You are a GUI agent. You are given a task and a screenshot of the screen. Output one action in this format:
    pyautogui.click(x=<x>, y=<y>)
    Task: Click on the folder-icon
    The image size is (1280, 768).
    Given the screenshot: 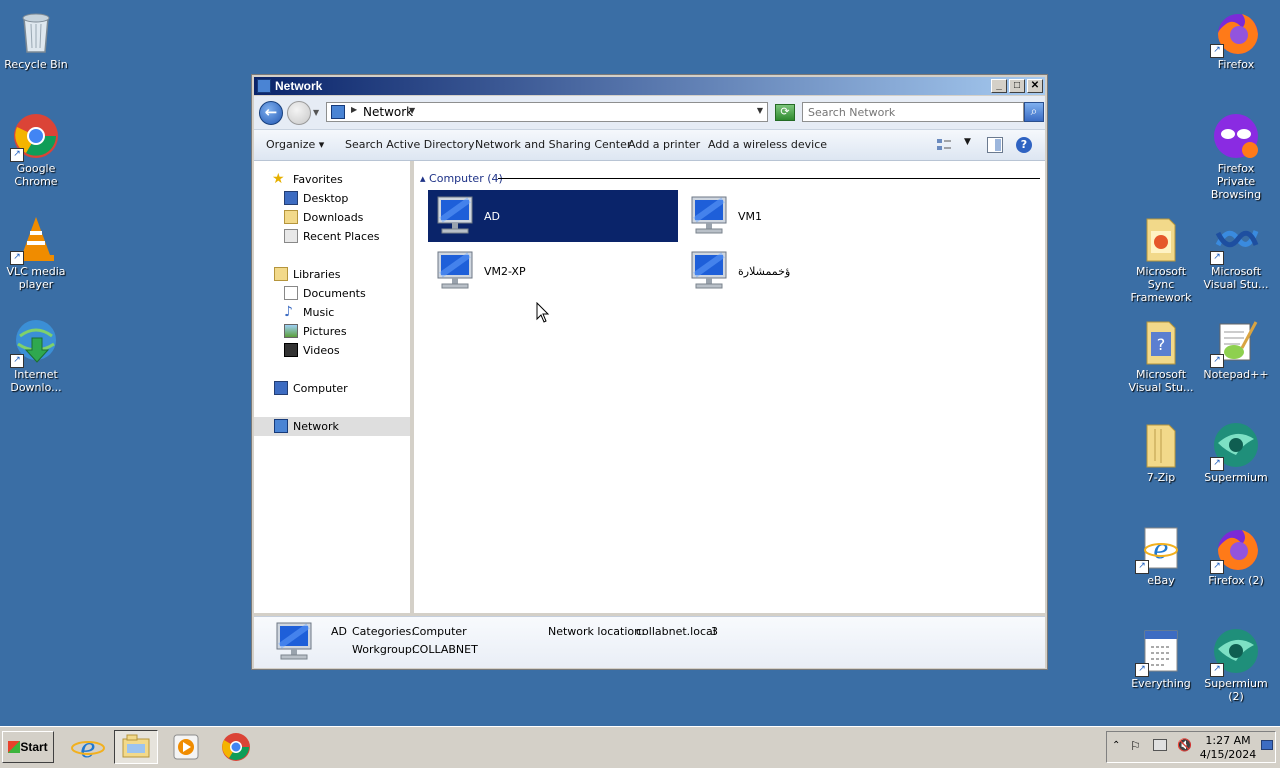 What is the action you would take?
    pyautogui.click(x=1161, y=239)
    